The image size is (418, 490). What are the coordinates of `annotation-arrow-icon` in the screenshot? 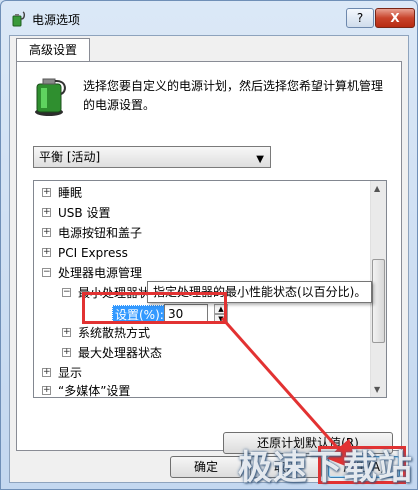 It's located at (289, 394).